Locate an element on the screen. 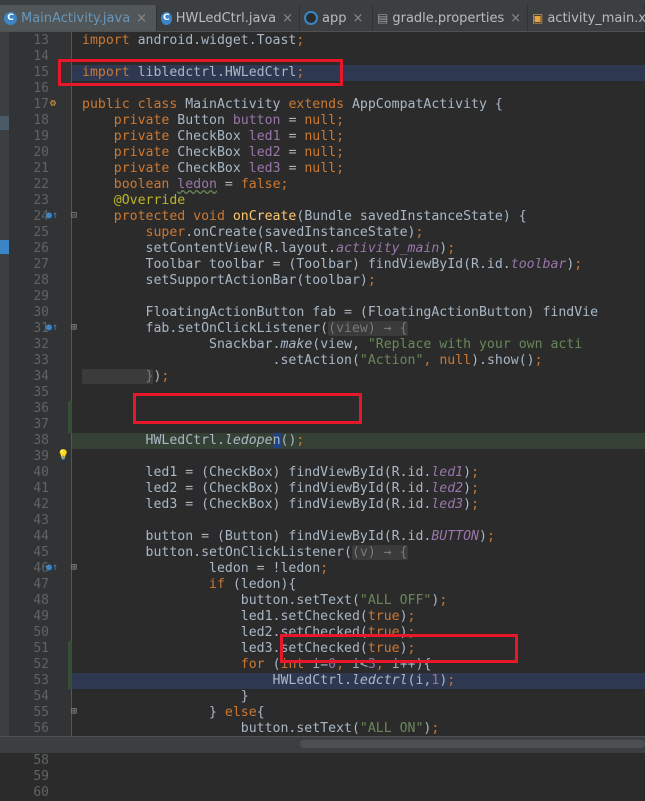 The height and width of the screenshot is (801, 645). line-number: 48 is located at coordinates (41, 600).